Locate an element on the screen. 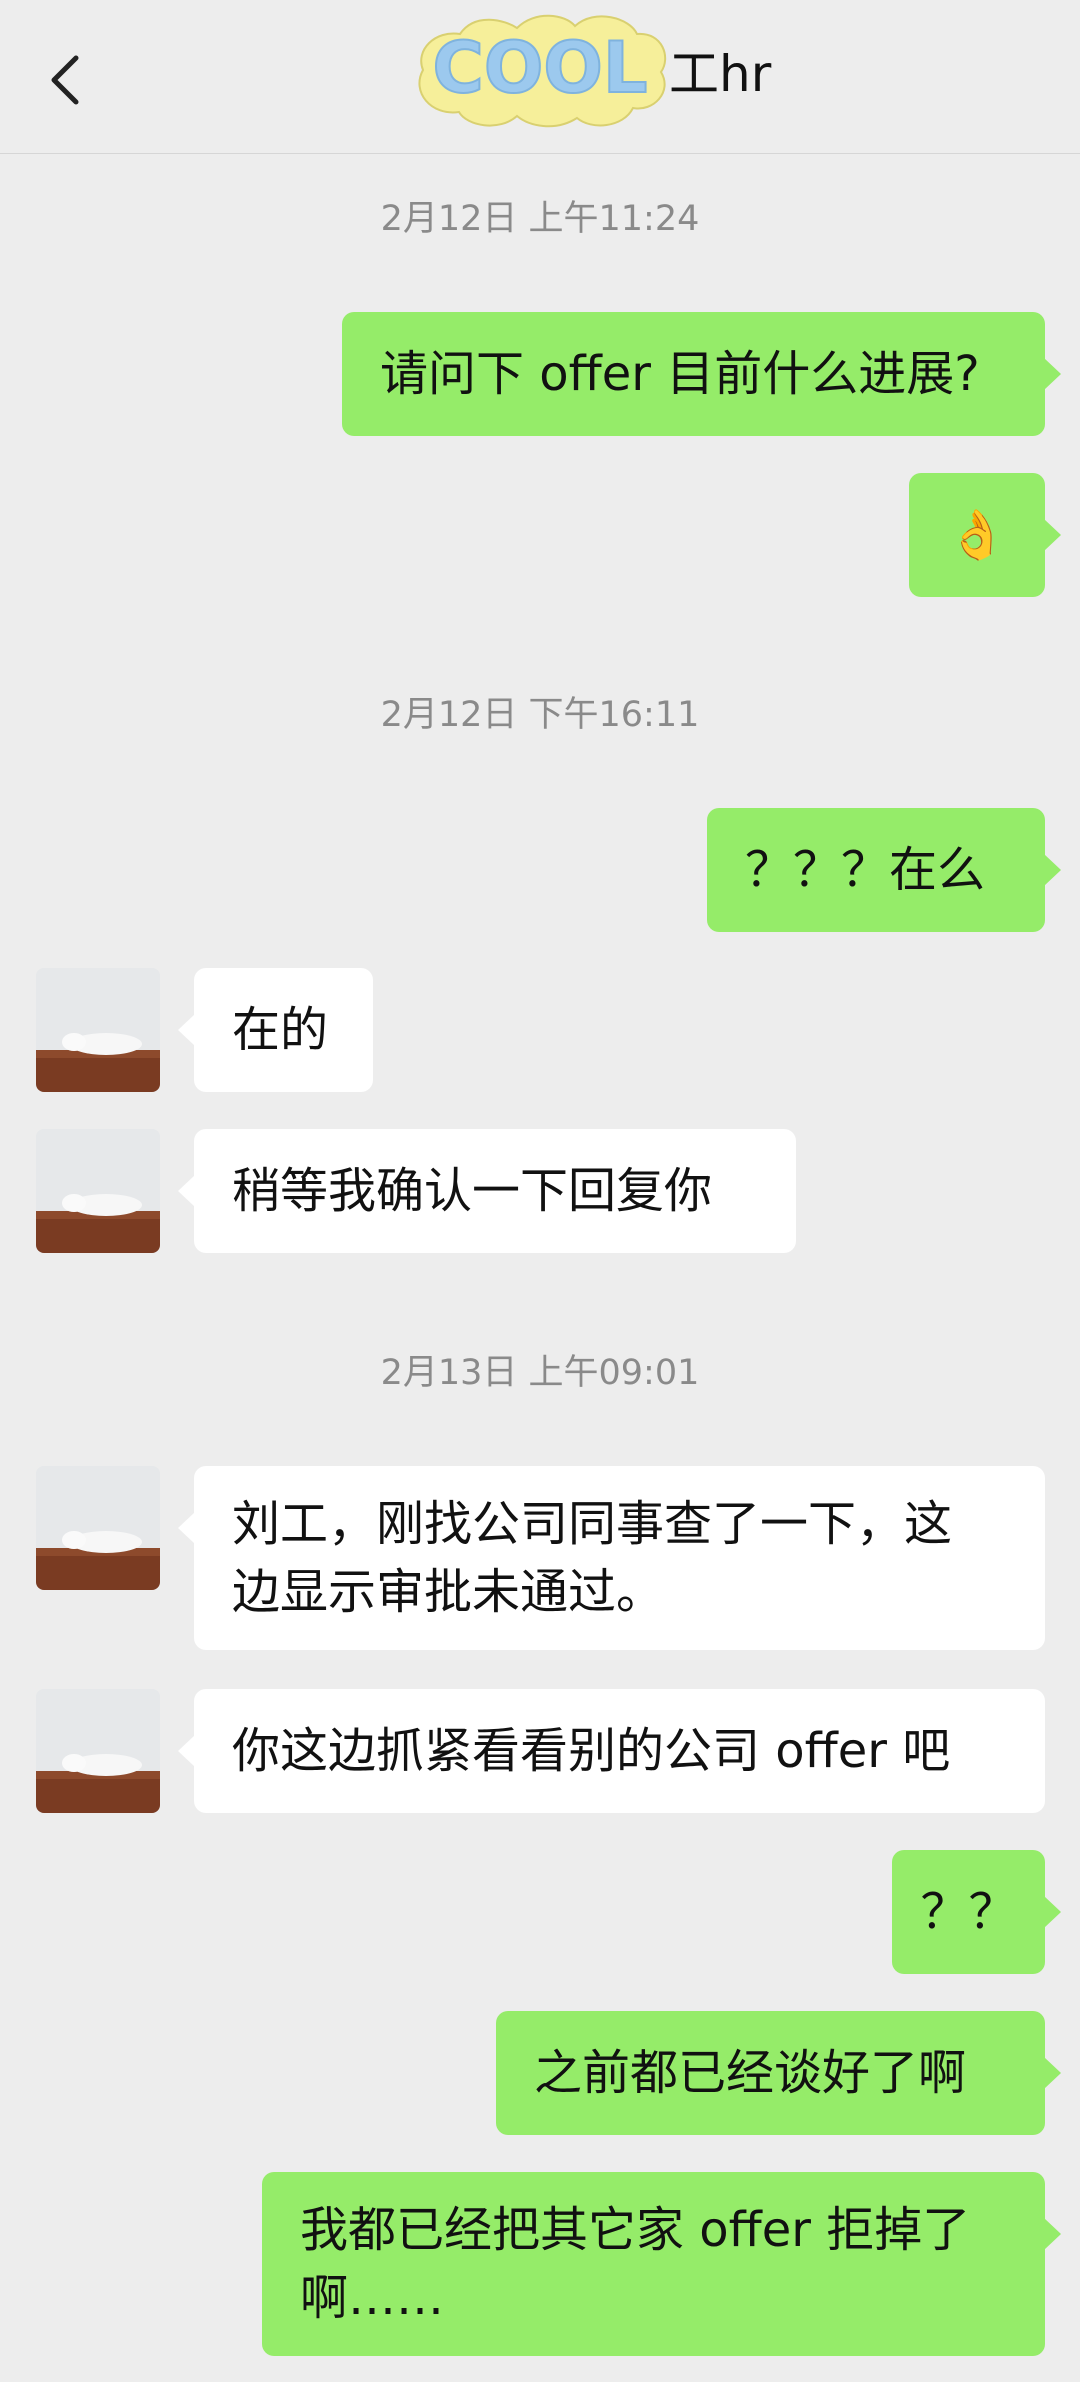  message-bubble-received: 稍等我确认一下回复你 is located at coordinates (487, 1191).